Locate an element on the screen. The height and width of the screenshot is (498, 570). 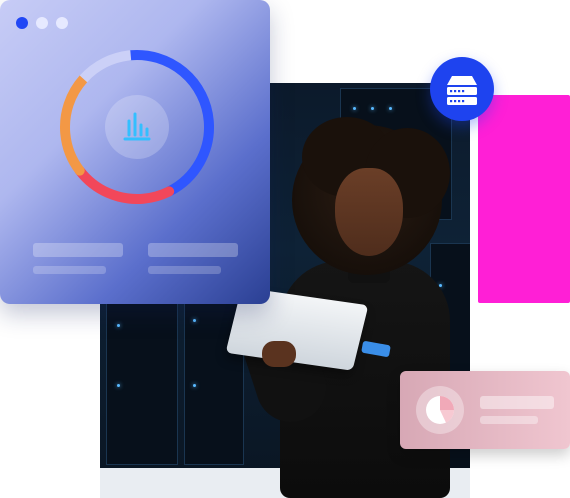
window-dot-secondary is located at coordinates (42, 23).